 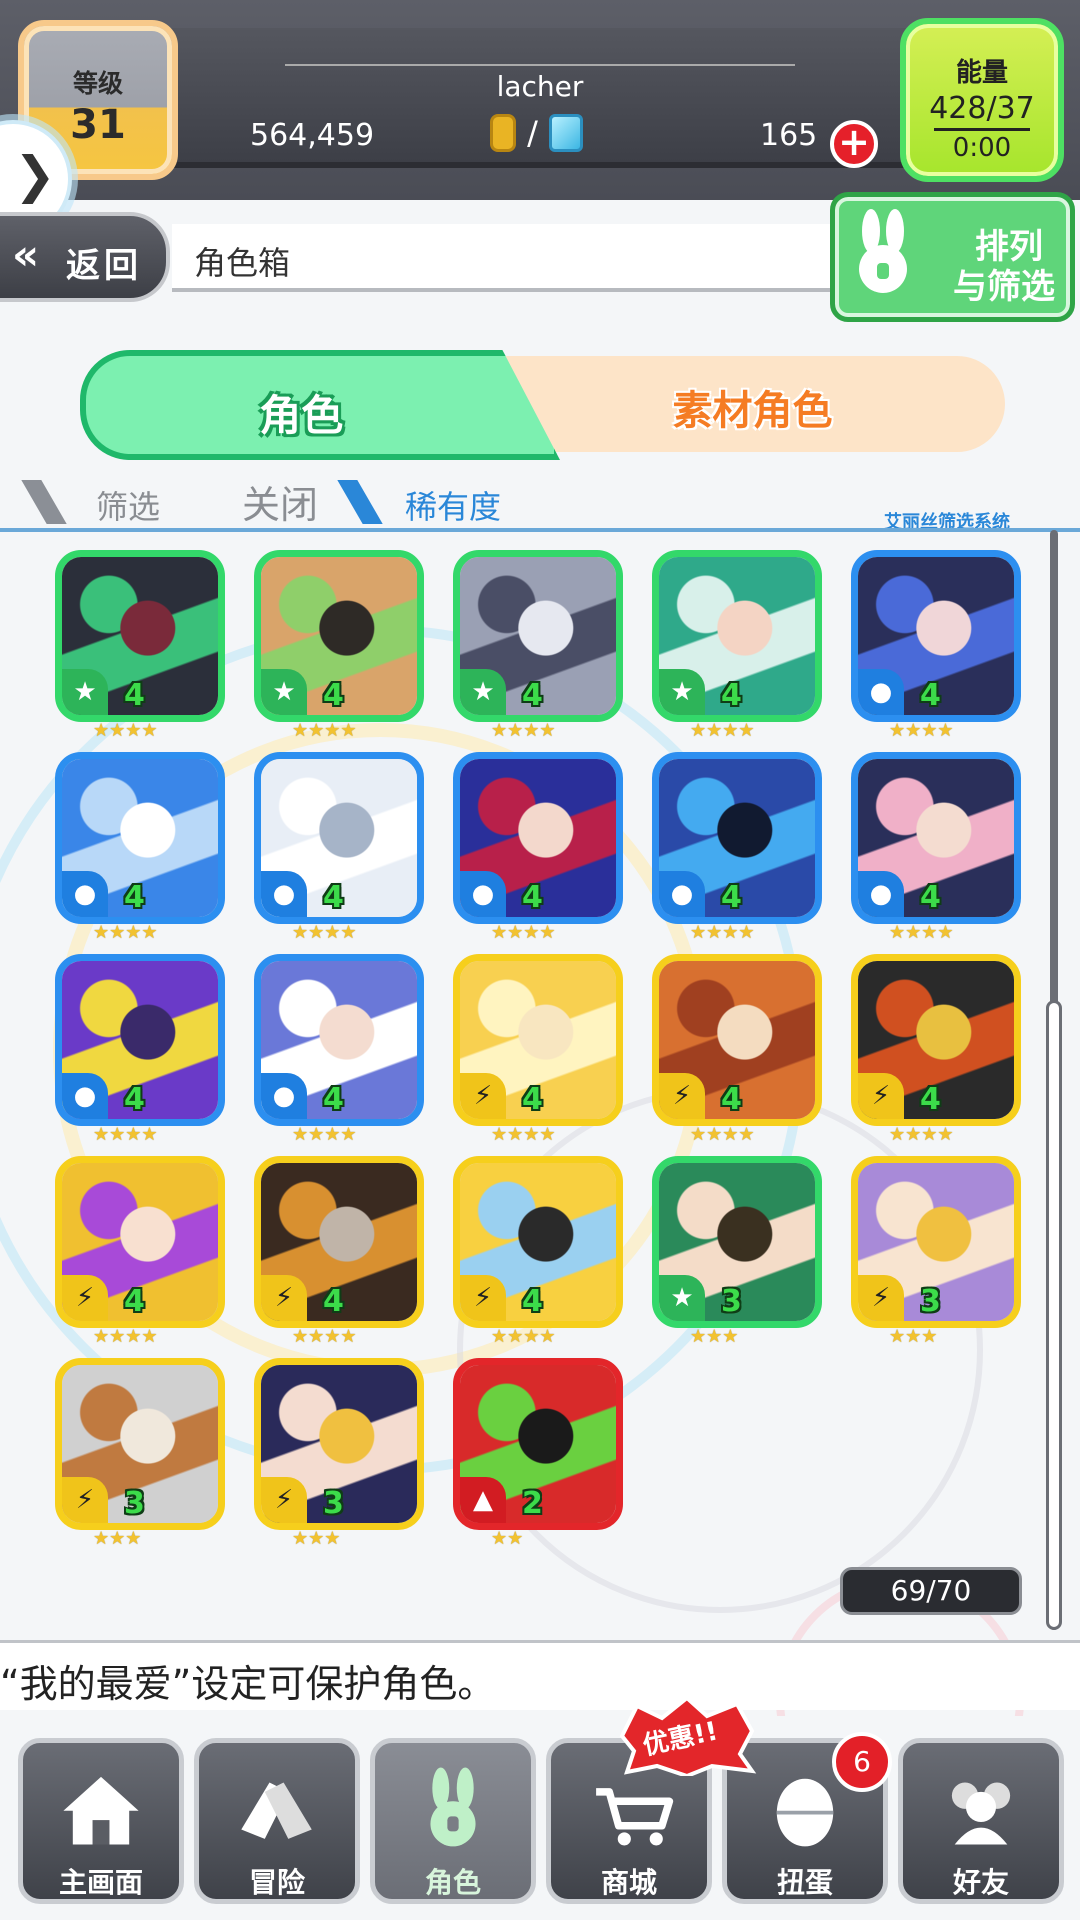 What do you see at coordinates (981, 1813) in the screenshot?
I see `friends-icon` at bounding box center [981, 1813].